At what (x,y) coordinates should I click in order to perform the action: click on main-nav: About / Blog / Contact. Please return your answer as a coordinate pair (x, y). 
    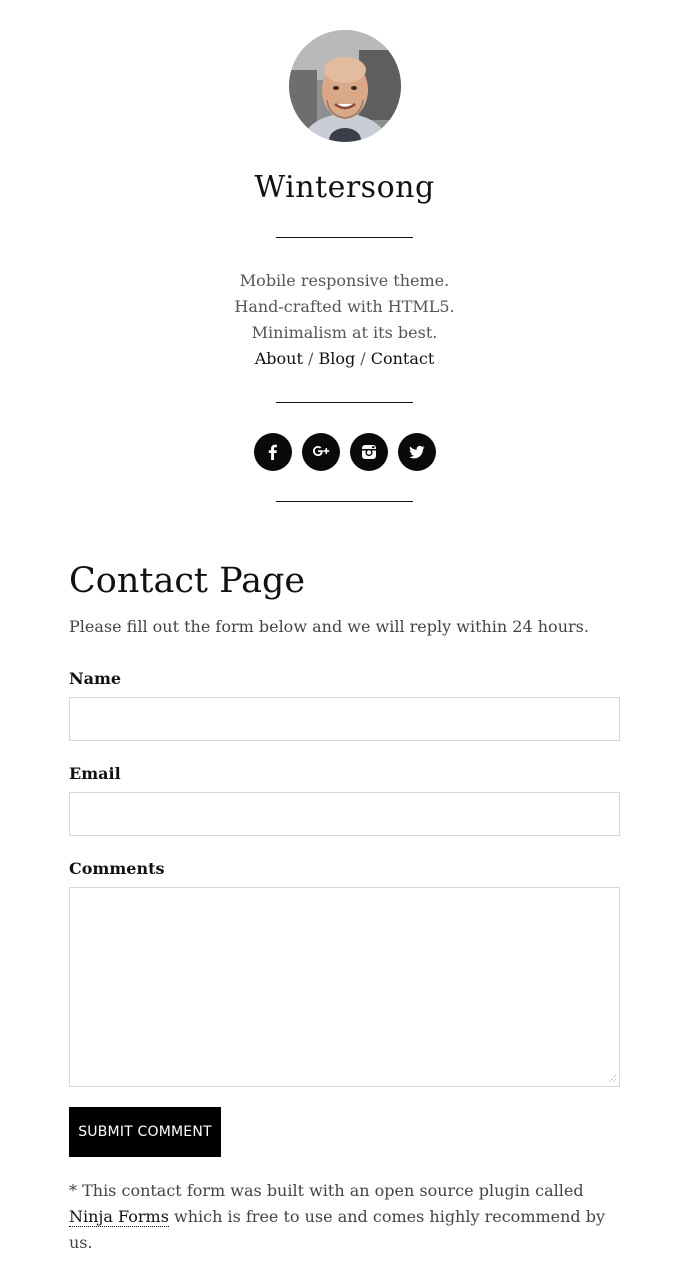
    Looking at the image, I should click on (344, 359).